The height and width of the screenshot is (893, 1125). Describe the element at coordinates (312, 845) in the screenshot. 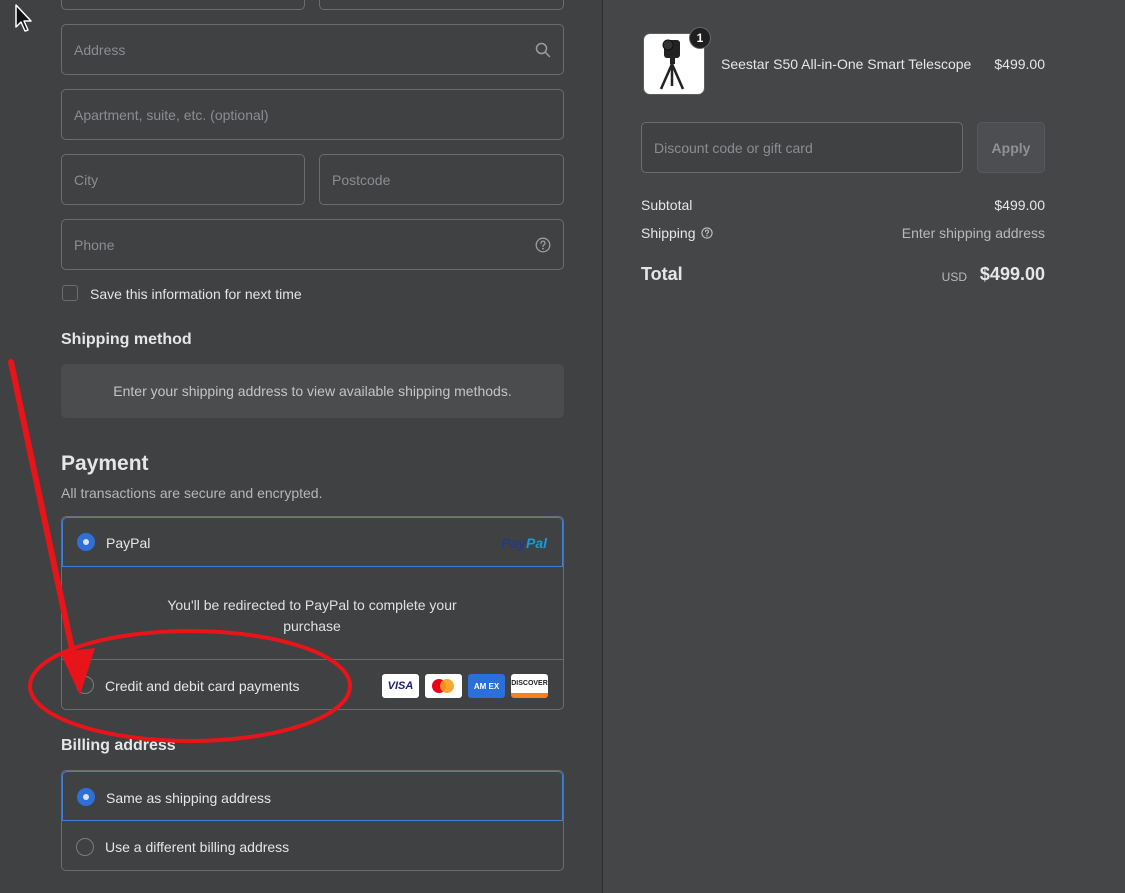

I see `billing-option-different: Use a different billing address` at that location.